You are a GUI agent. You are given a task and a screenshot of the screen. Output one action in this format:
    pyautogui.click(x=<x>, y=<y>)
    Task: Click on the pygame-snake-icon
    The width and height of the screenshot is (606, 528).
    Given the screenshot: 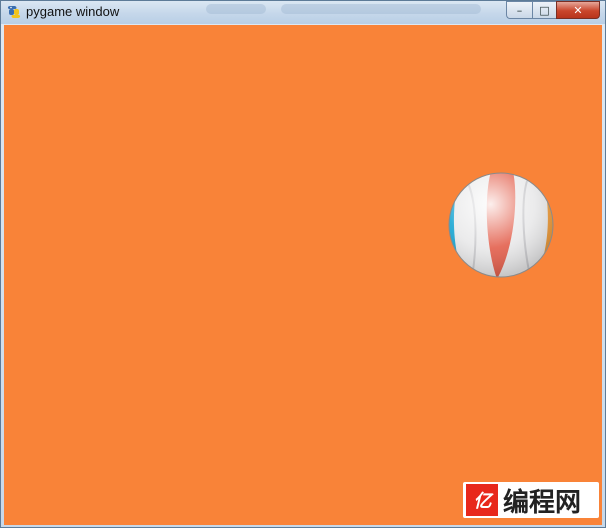 What is the action you would take?
    pyautogui.click(x=14, y=12)
    